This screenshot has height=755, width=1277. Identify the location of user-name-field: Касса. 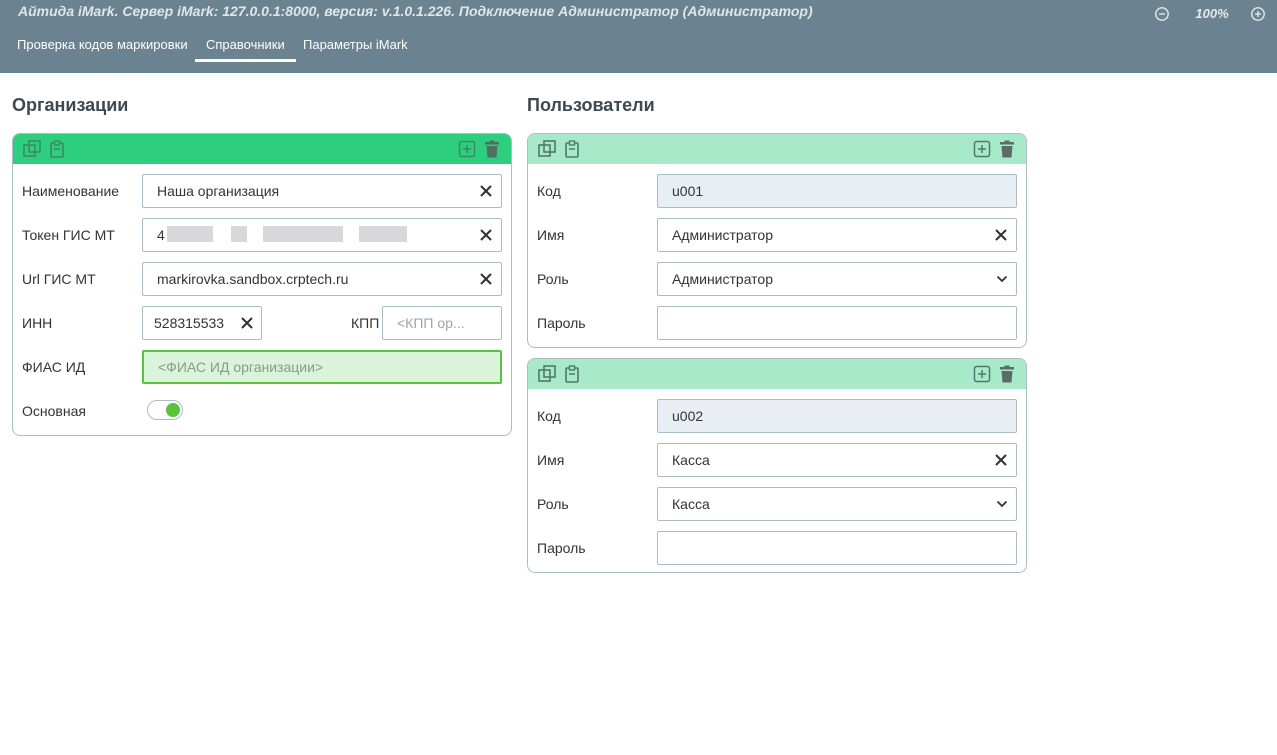
(837, 460).